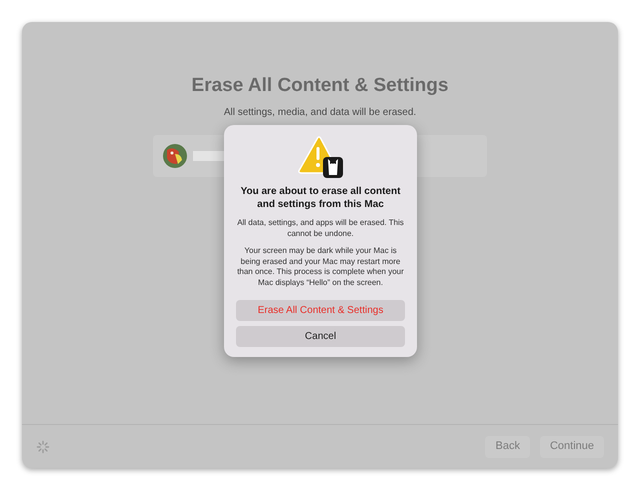  I want to click on spinner-icon, so click(43, 447).